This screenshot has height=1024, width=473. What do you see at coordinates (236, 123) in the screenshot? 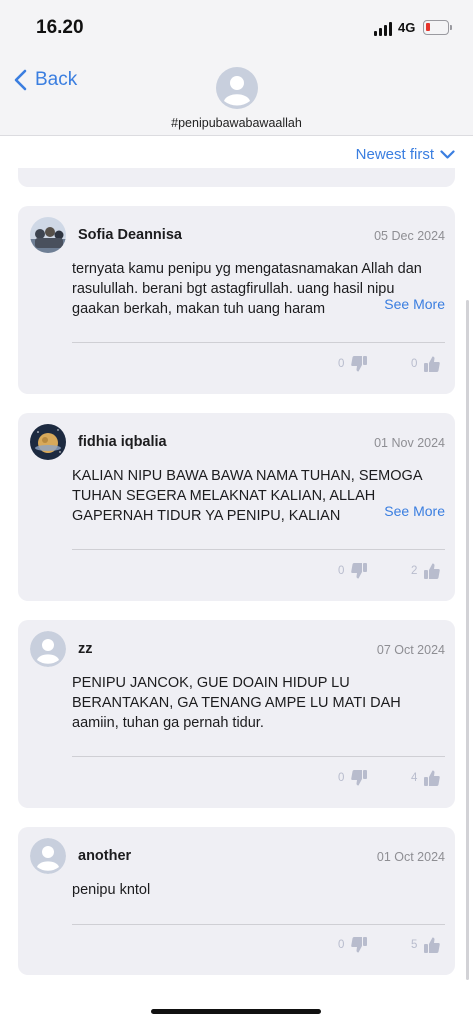
I see `page-title: #penipubawabawaallah` at bounding box center [236, 123].